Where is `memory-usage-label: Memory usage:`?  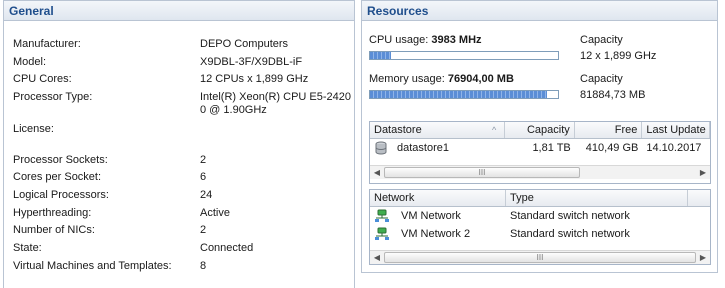
memory-usage-label: Memory usage: is located at coordinates (407, 79).